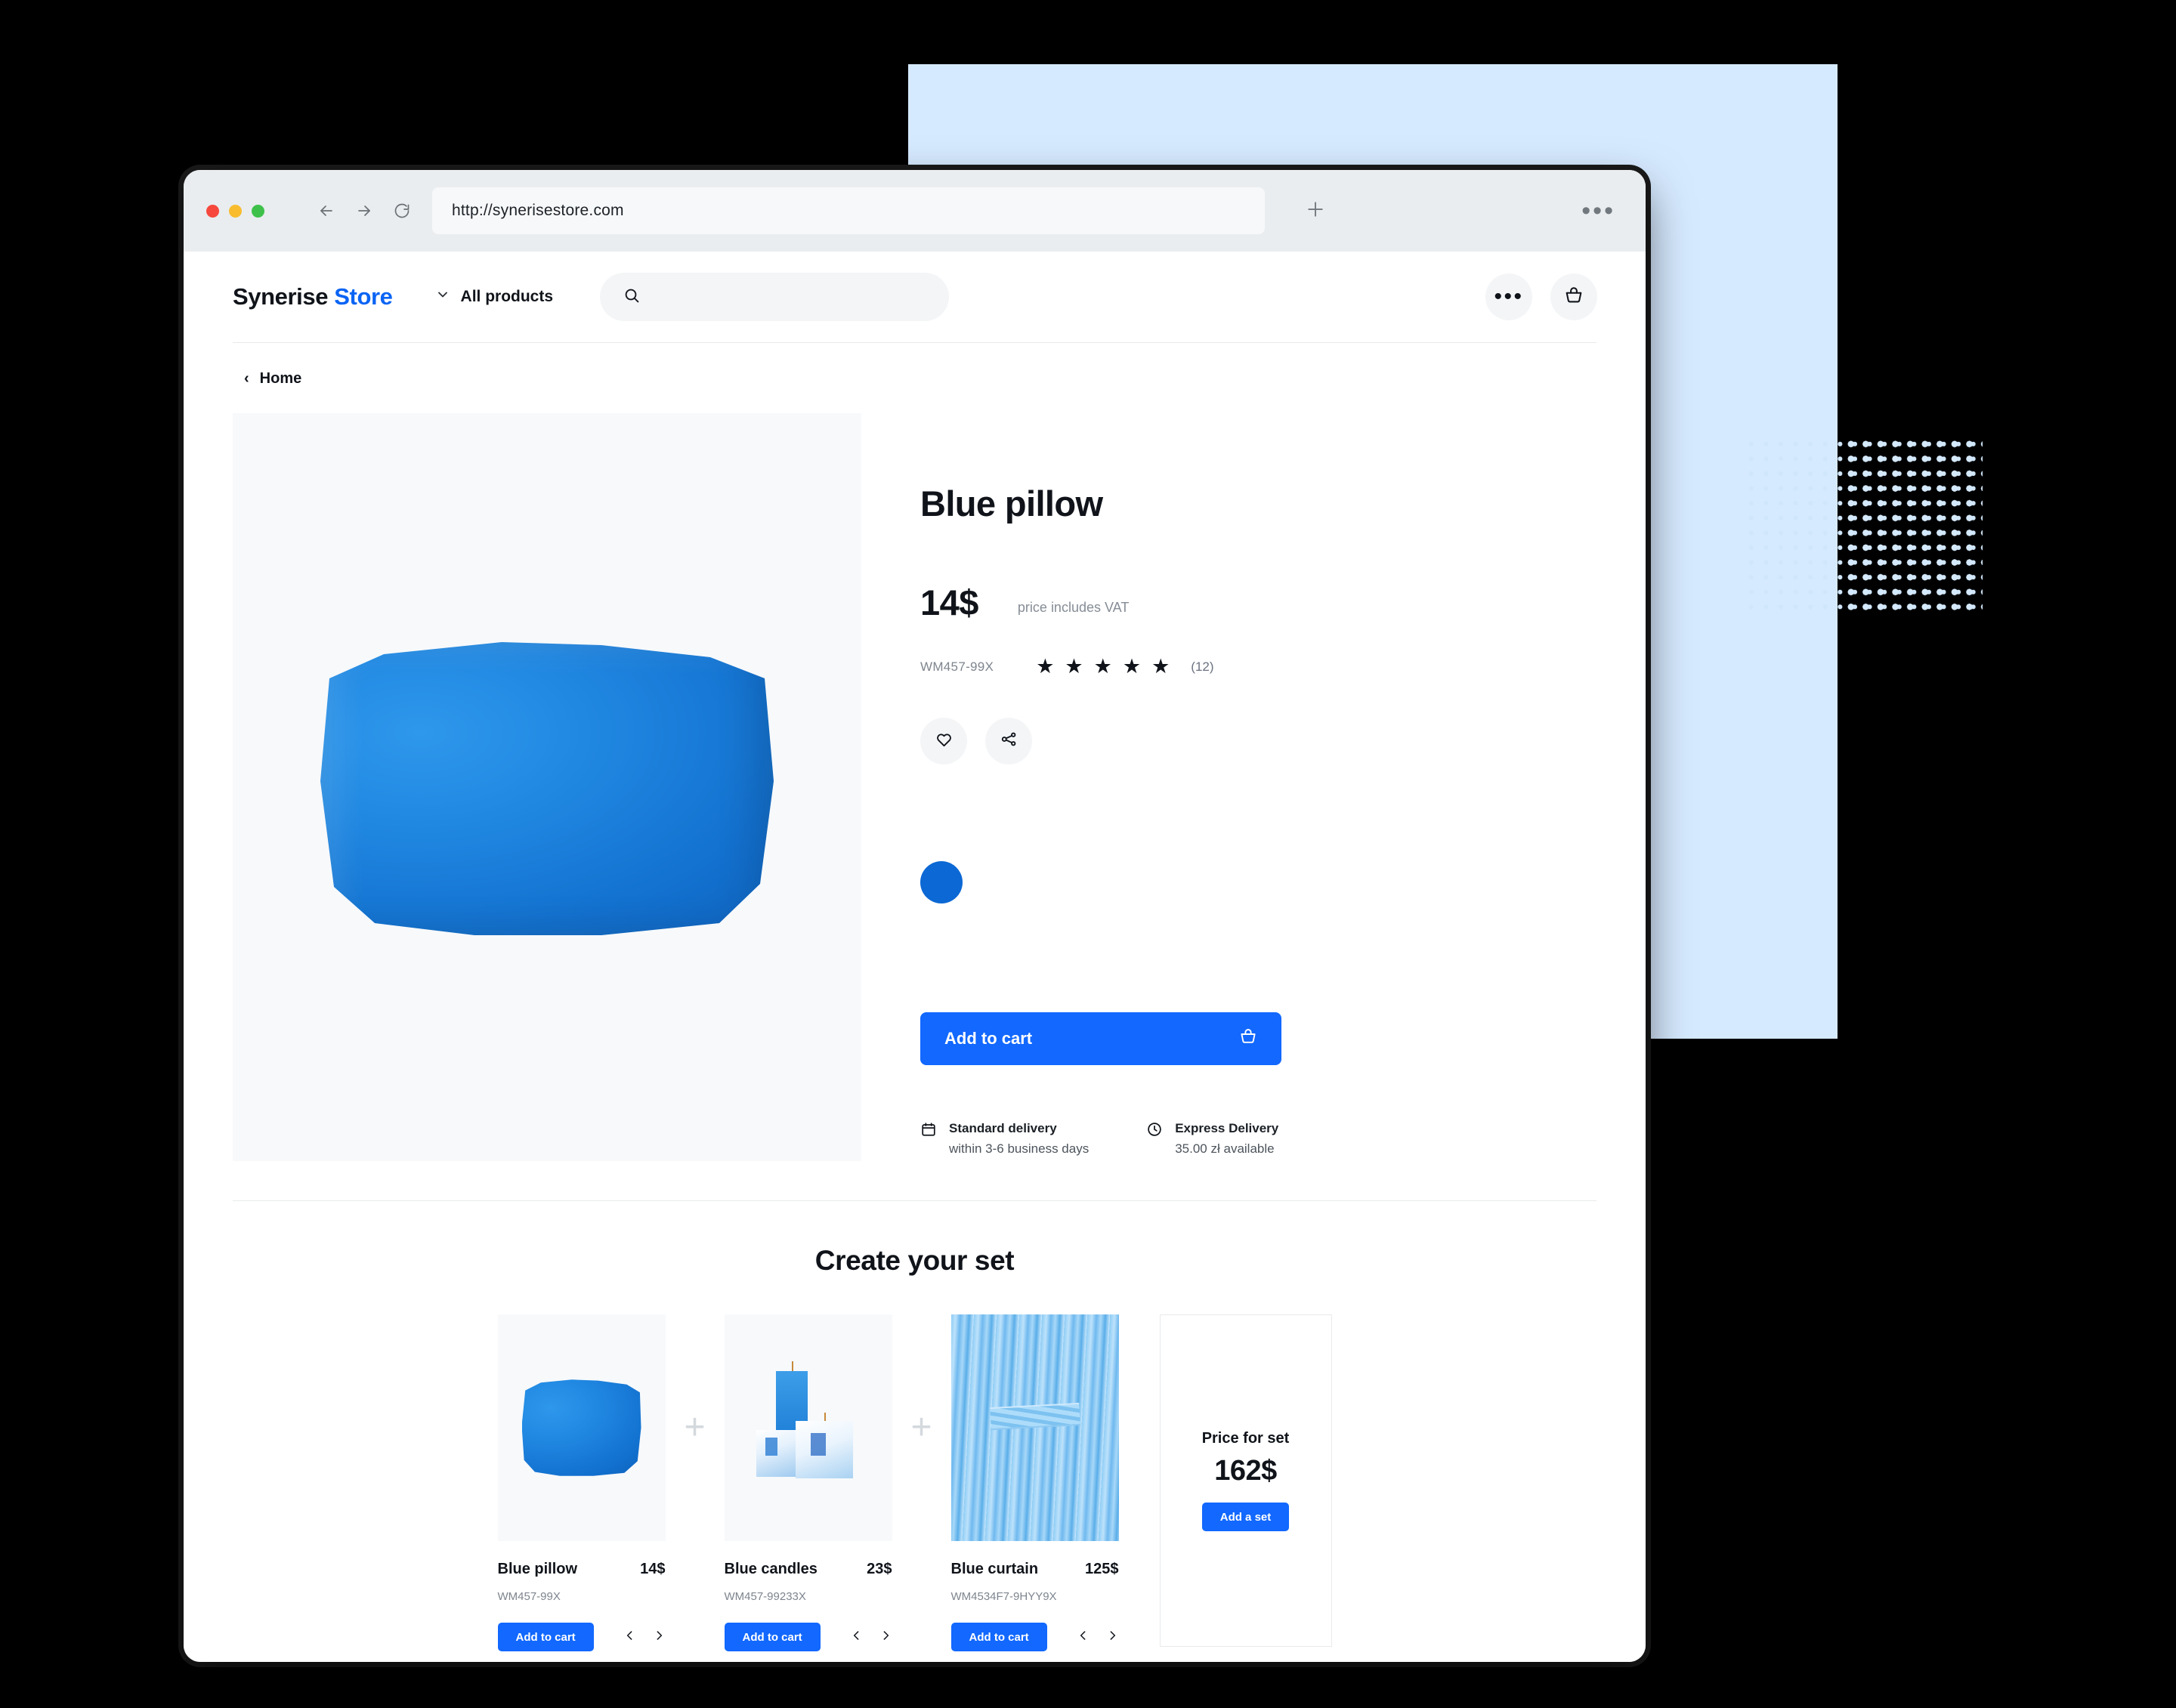 The height and width of the screenshot is (1708, 2176). What do you see at coordinates (632, 297) in the screenshot?
I see `search-icon` at bounding box center [632, 297].